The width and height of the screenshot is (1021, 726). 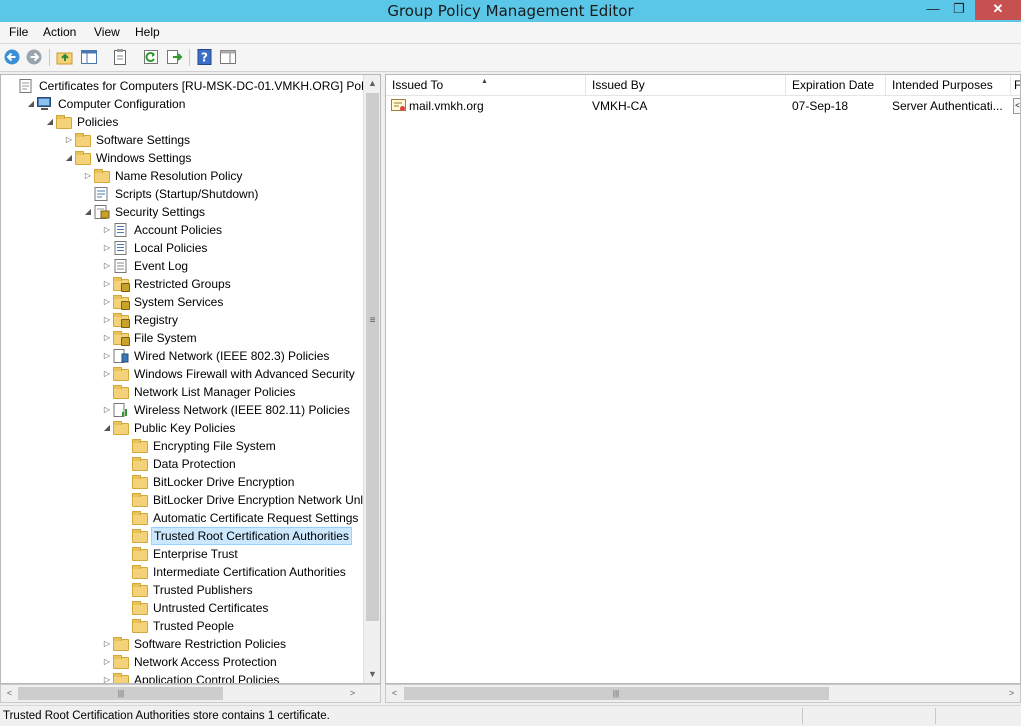 What do you see at coordinates (1015, 85) in the screenshot?
I see `column-header-friendly-name: F` at bounding box center [1015, 85].